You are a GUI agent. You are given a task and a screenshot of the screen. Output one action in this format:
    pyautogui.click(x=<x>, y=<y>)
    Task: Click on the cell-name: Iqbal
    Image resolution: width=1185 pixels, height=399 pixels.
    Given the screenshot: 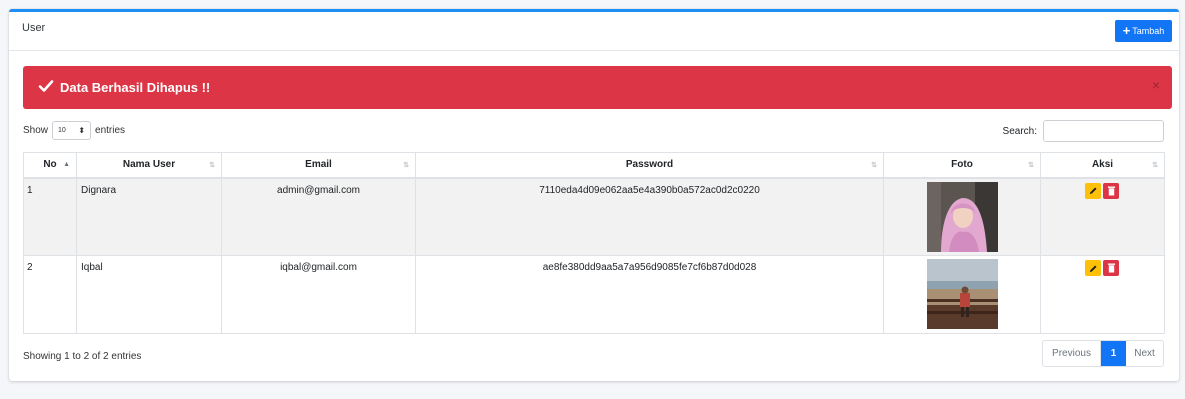 What is the action you would take?
    pyautogui.click(x=149, y=294)
    